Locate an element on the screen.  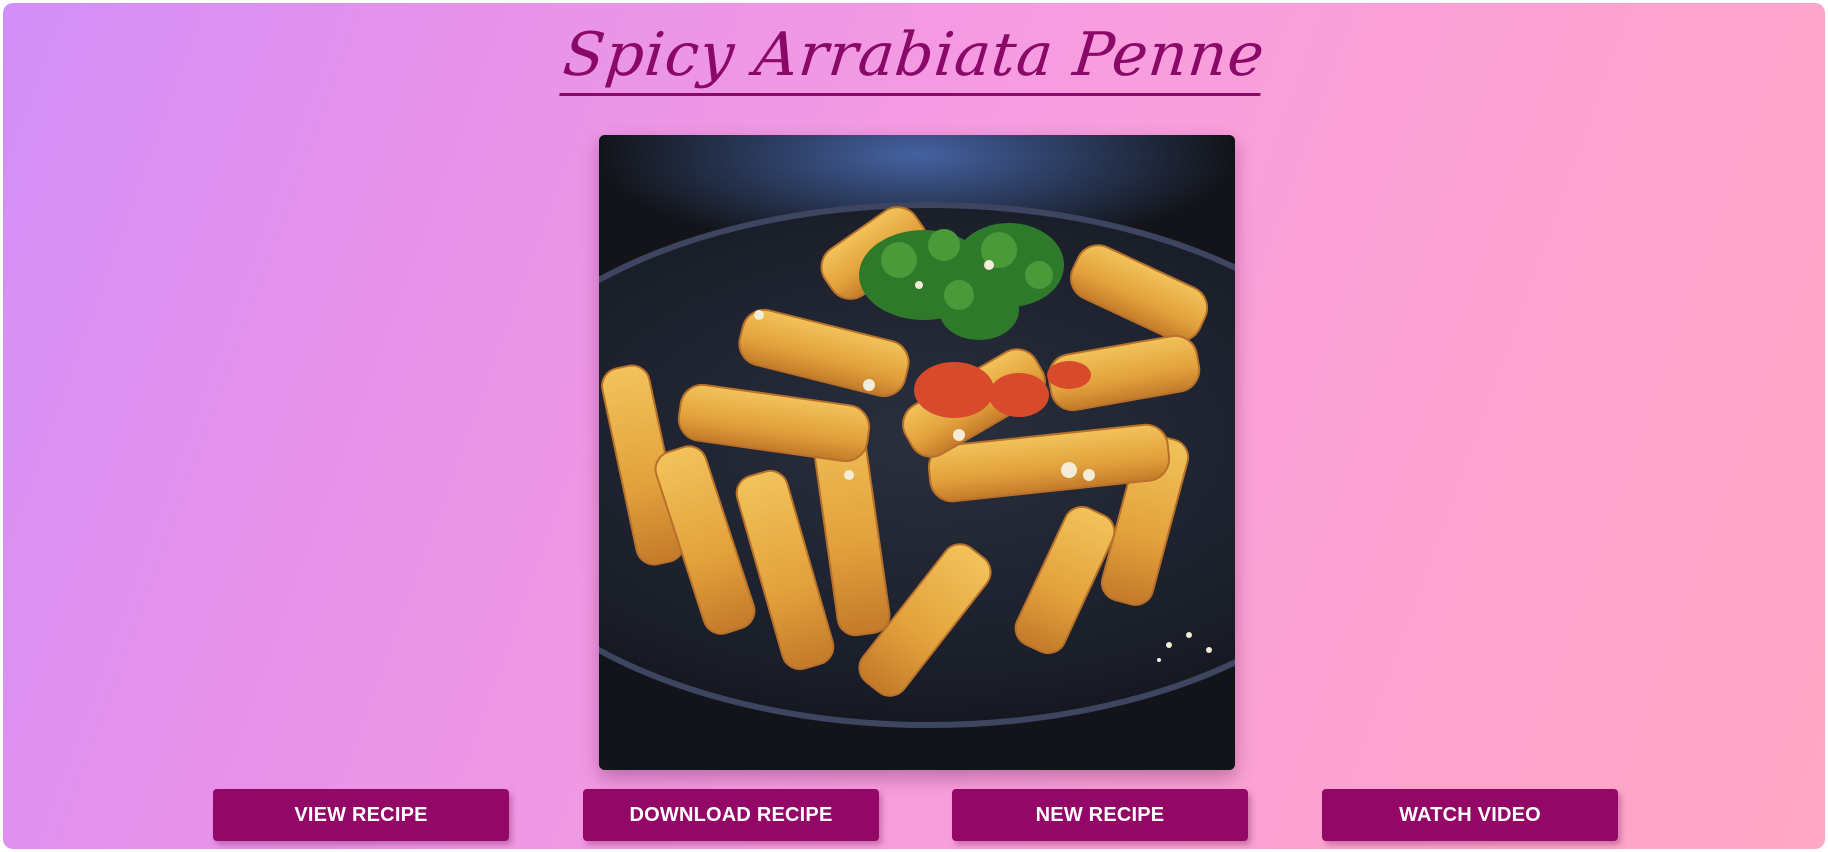
view-recipe-button: VIEW RECIPE is located at coordinates (361, 815).